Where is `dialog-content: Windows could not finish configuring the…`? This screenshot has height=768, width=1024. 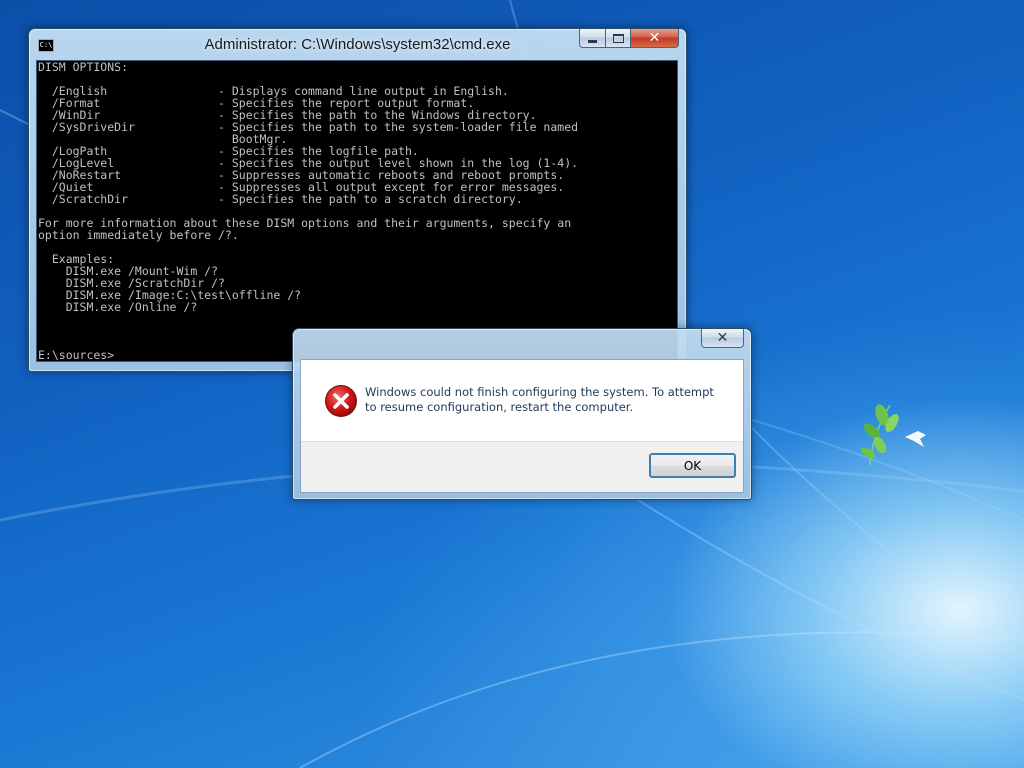 dialog-content: Windows could not finish configuring the… is located at coordinates (522, 426).